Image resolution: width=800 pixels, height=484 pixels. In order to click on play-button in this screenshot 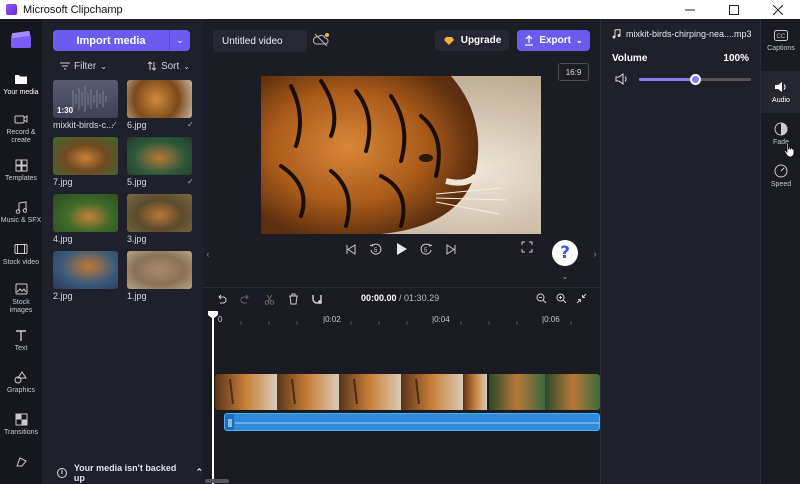, I will do `click(401, 249)`.